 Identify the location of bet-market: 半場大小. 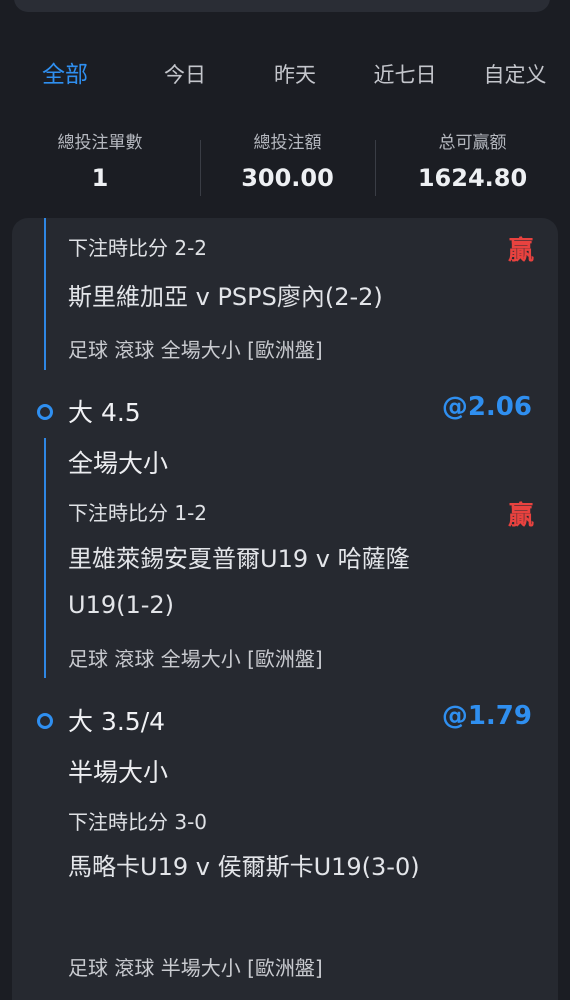
(118, 772).